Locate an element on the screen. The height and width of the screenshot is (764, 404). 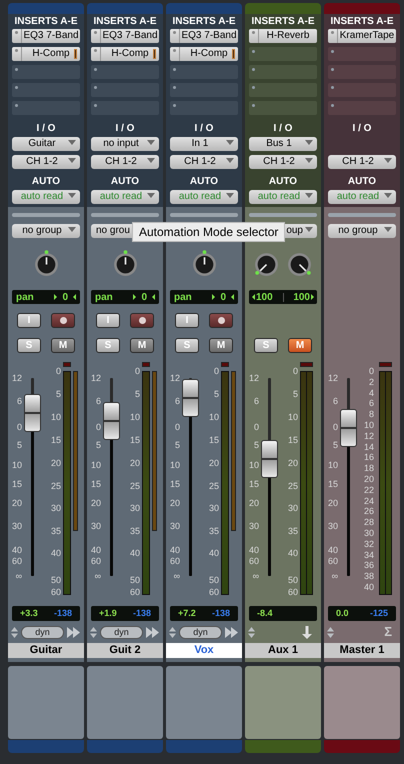
level-display: 0.0 -125 is located at coordinates (362, 613).